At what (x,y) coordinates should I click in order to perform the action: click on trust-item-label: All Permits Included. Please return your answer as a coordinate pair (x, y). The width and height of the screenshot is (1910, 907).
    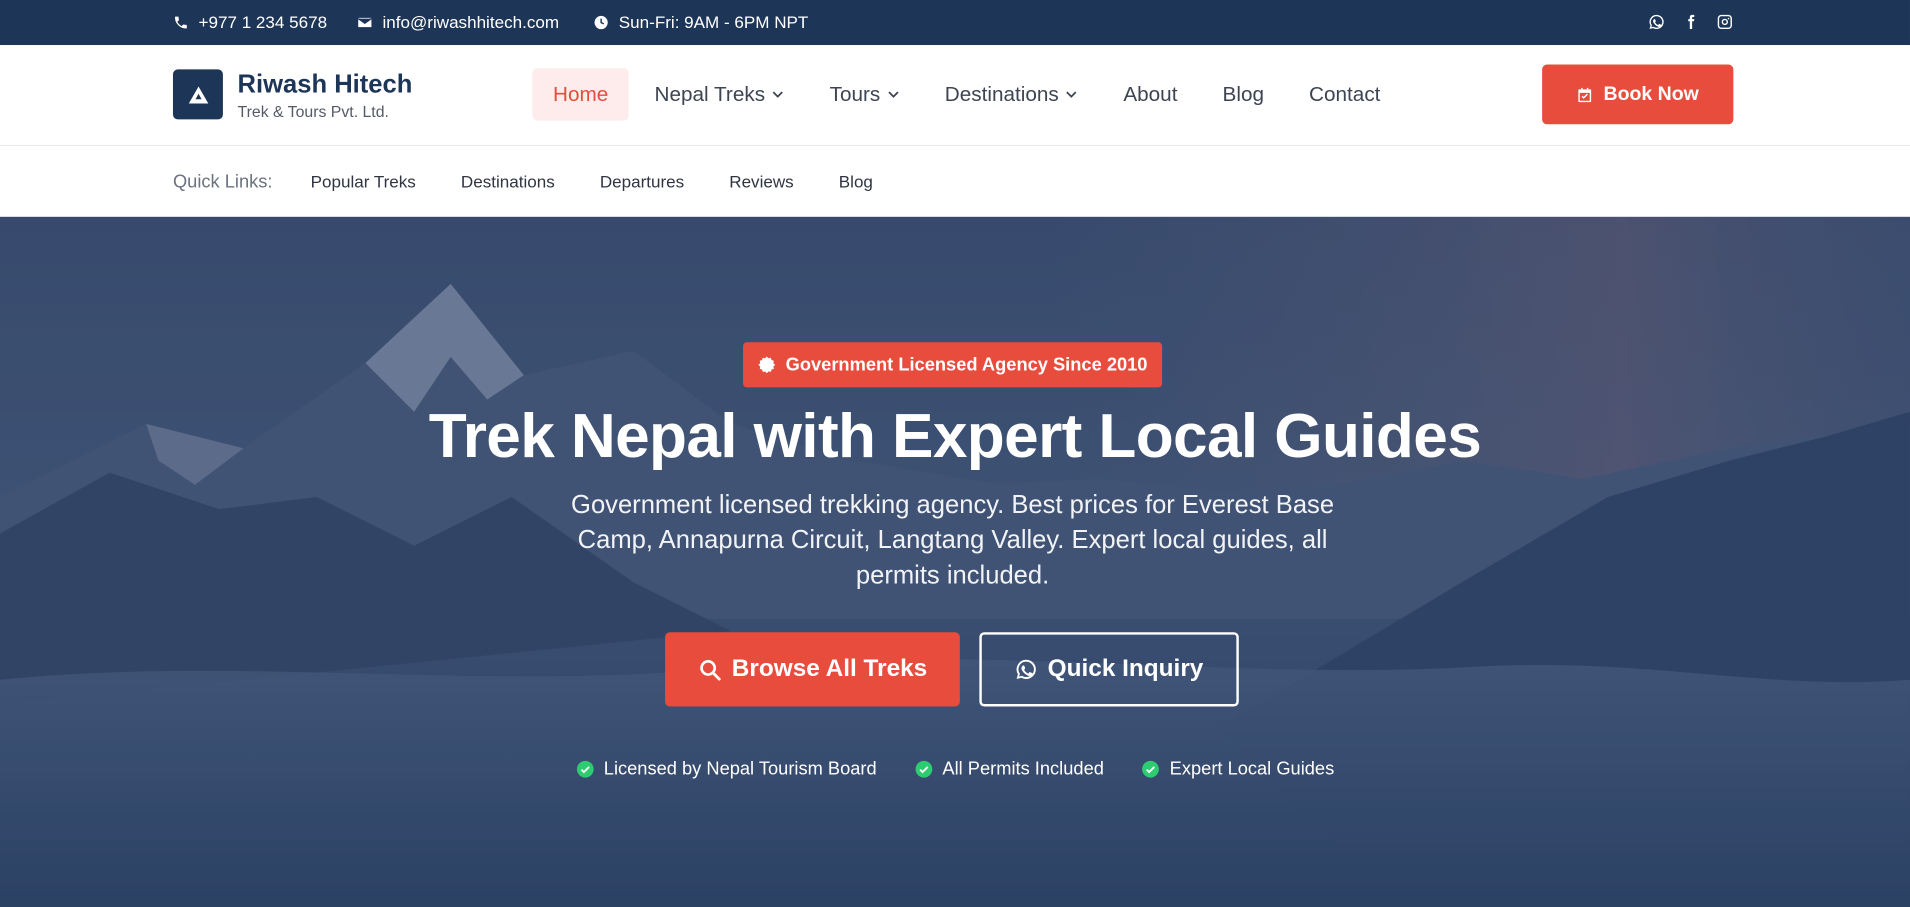
    Looking at the image, I should click on (1023, 769).